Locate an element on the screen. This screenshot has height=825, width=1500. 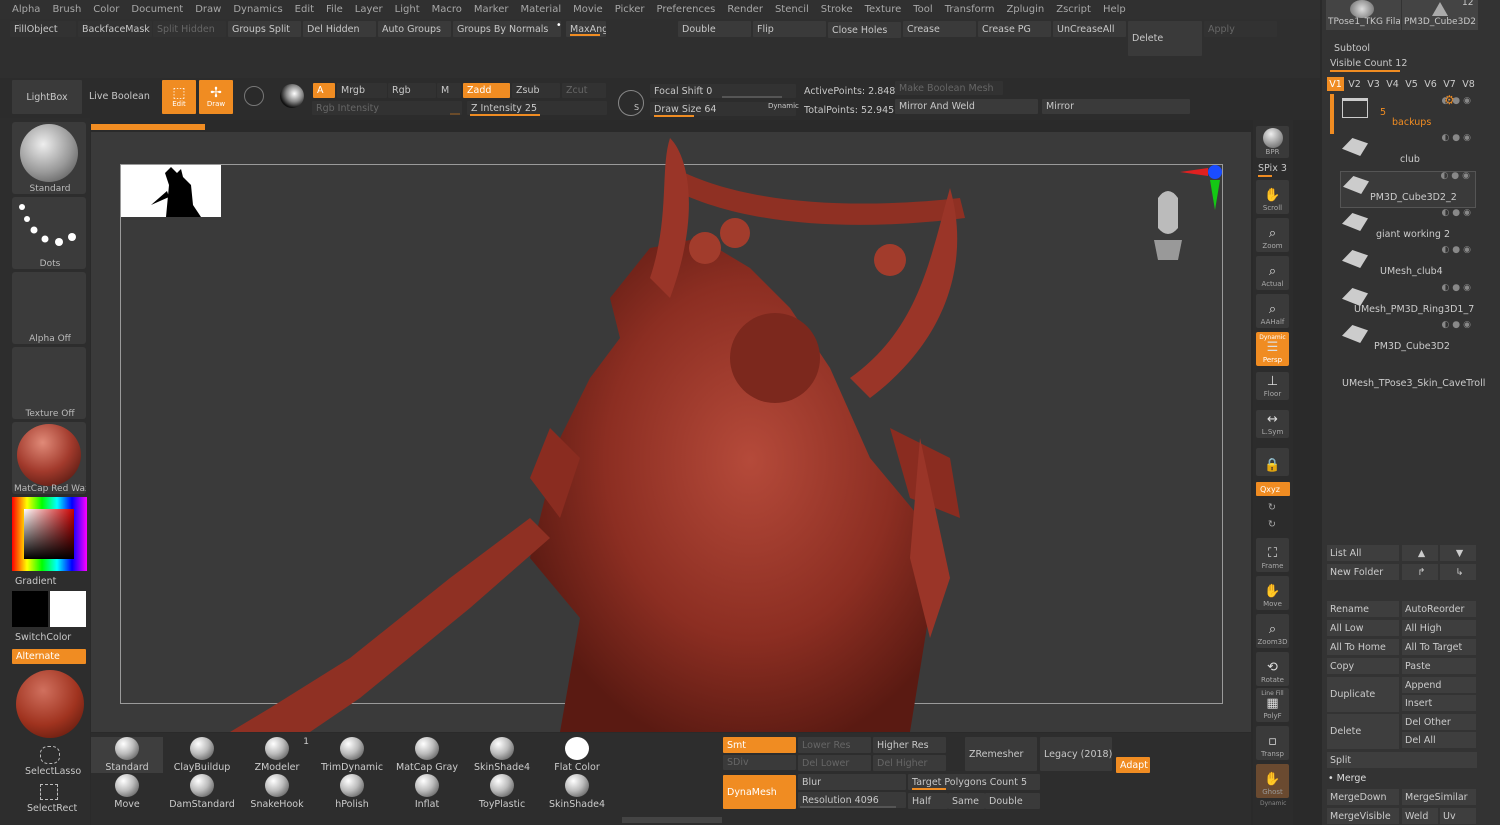
higher-res-button: Higher Res is located at coordinates (909, 745).